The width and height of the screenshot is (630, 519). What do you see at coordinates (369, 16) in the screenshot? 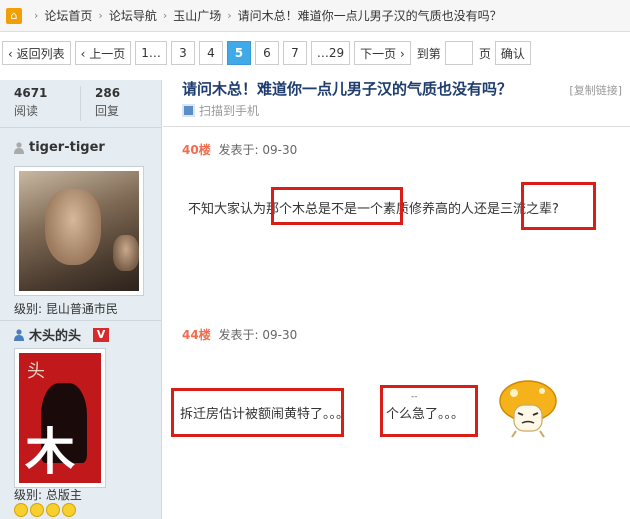
I see `breadcrumb-current-thread: 请问木总！难道你一点儿男子汉的气质也没有吗？` at bounding box center [369, 16].